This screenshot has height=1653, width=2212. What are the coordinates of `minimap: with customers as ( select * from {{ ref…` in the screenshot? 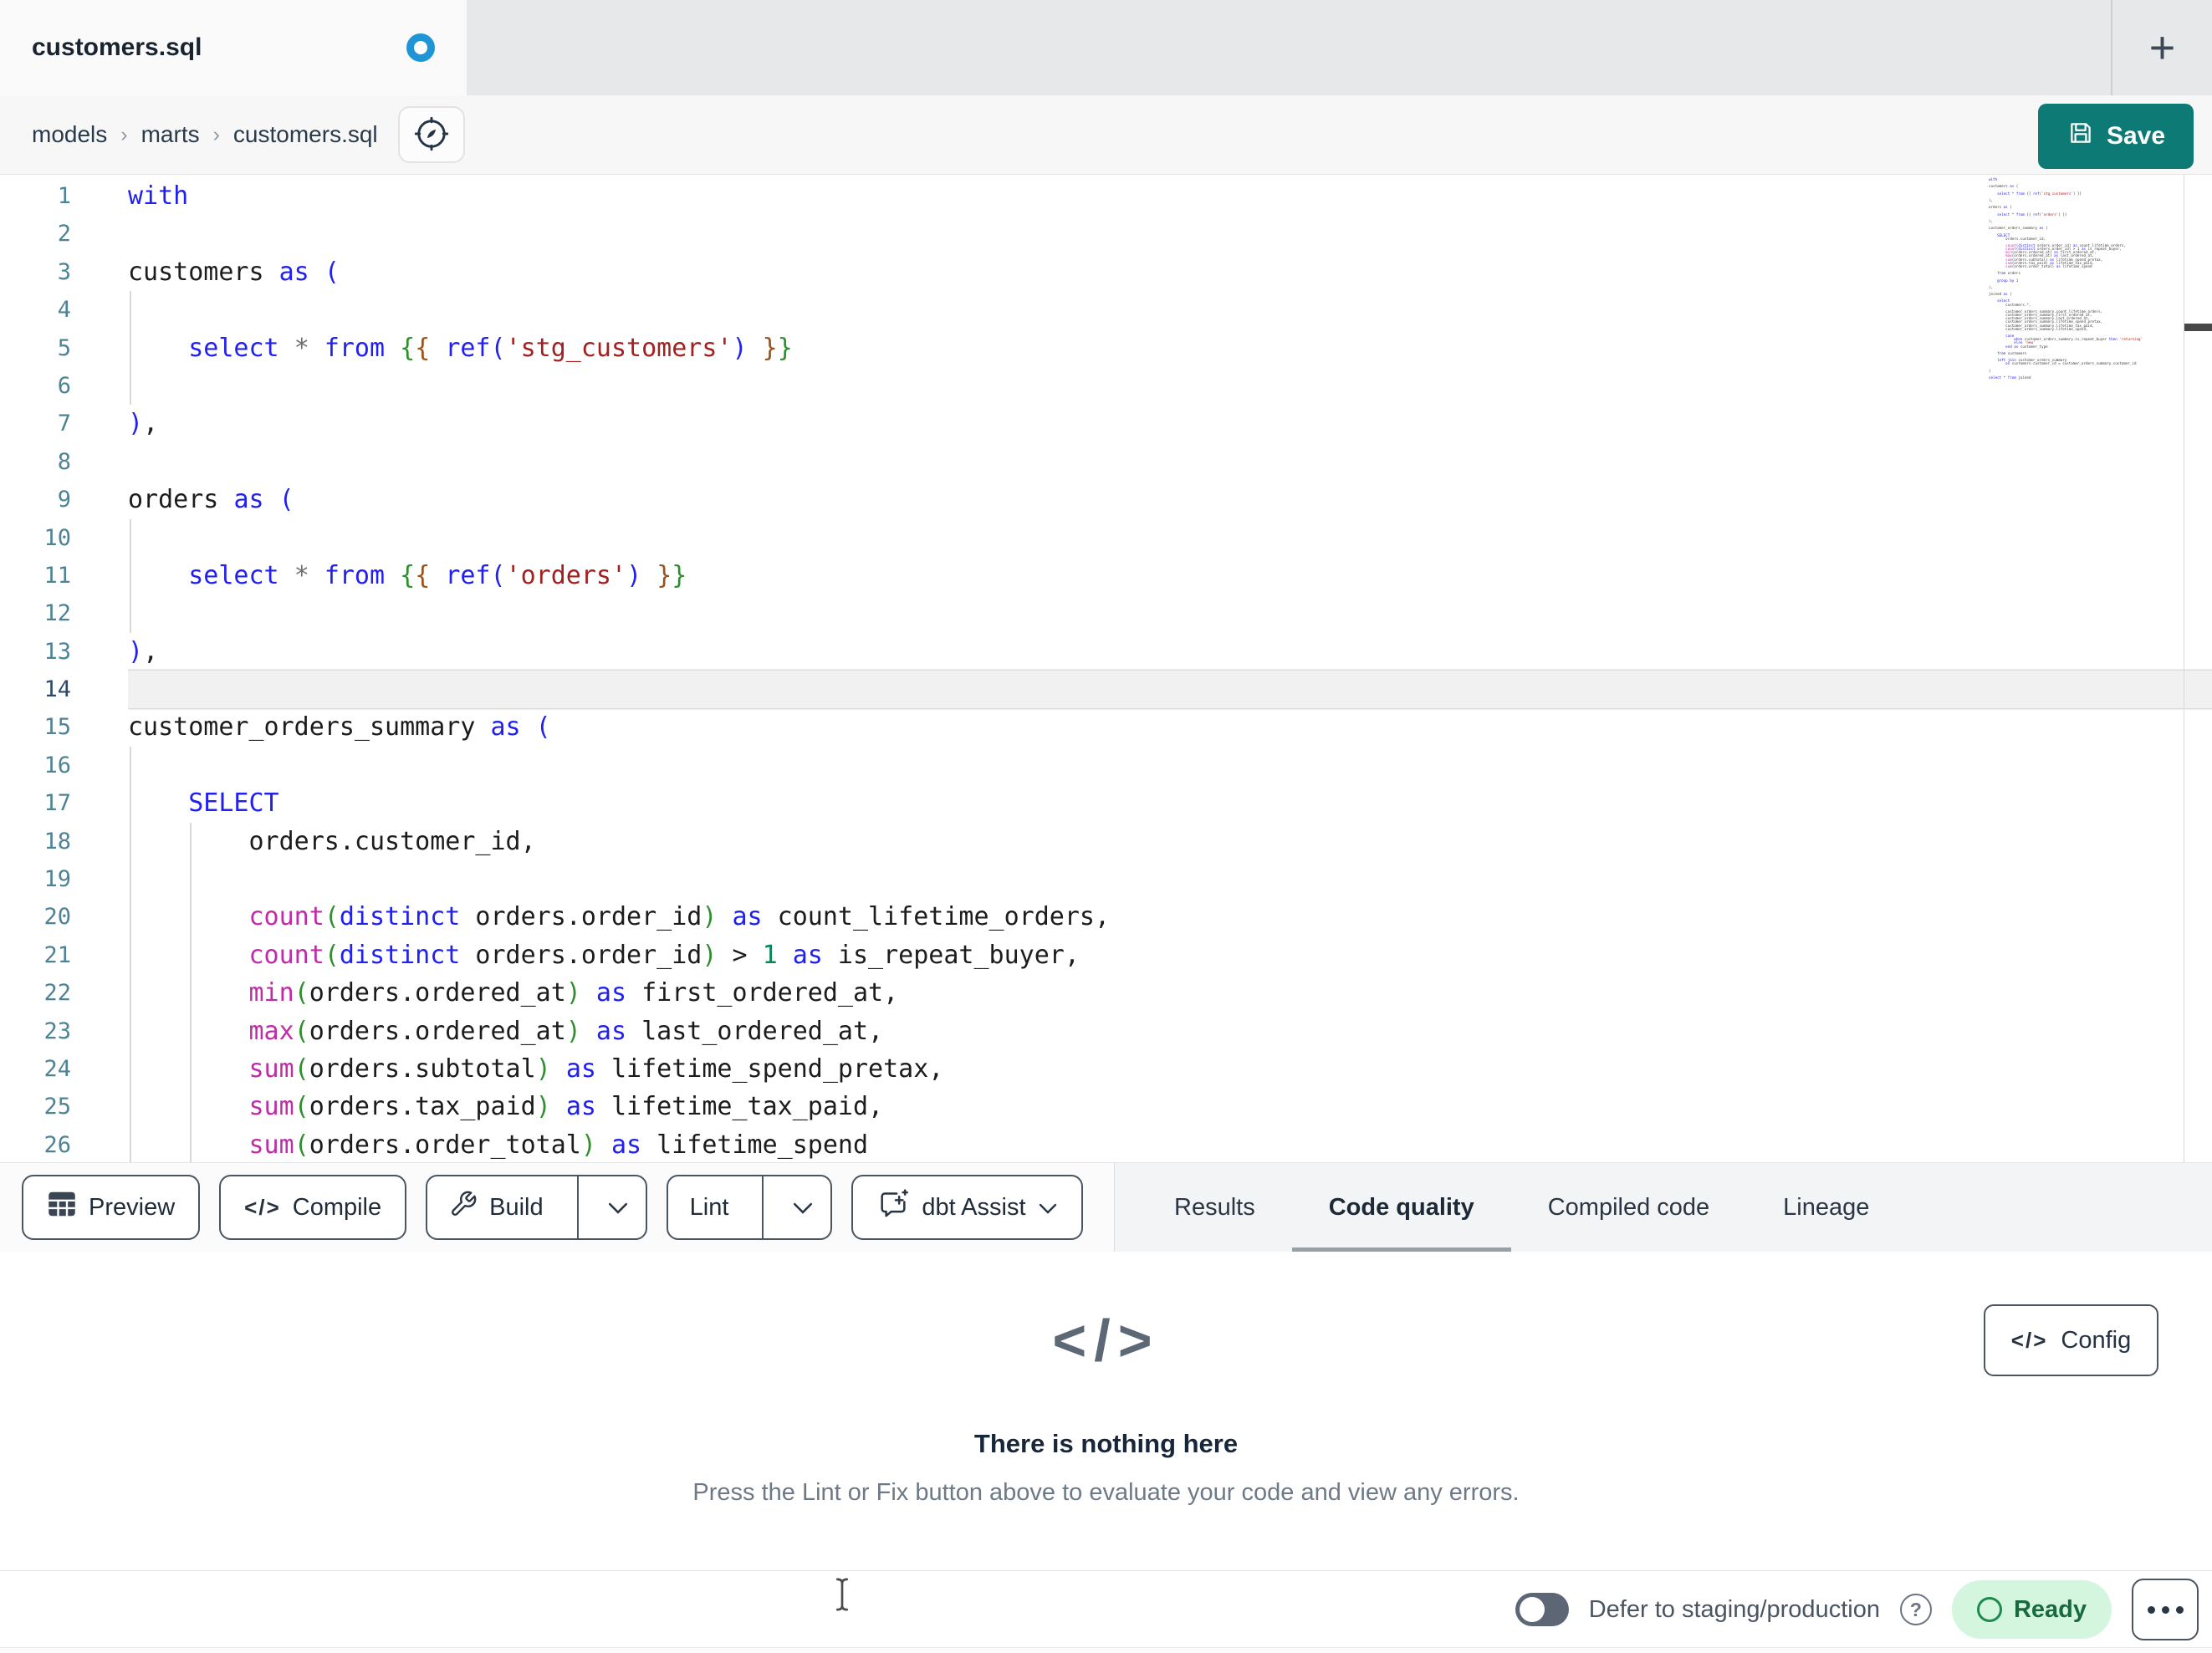 It's located at (2073, 278).